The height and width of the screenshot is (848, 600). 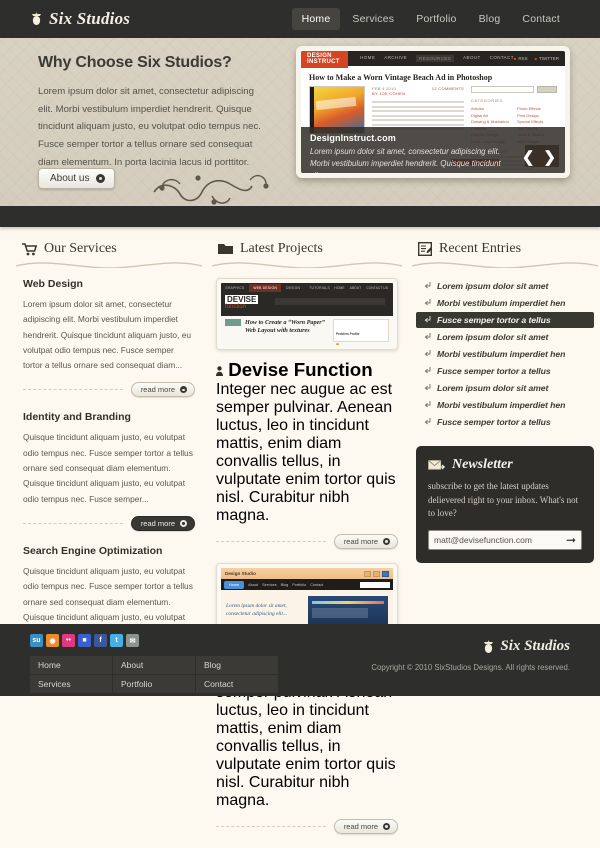 I want to click on projects-title: Latest Projects, so click(x=281, y=248).